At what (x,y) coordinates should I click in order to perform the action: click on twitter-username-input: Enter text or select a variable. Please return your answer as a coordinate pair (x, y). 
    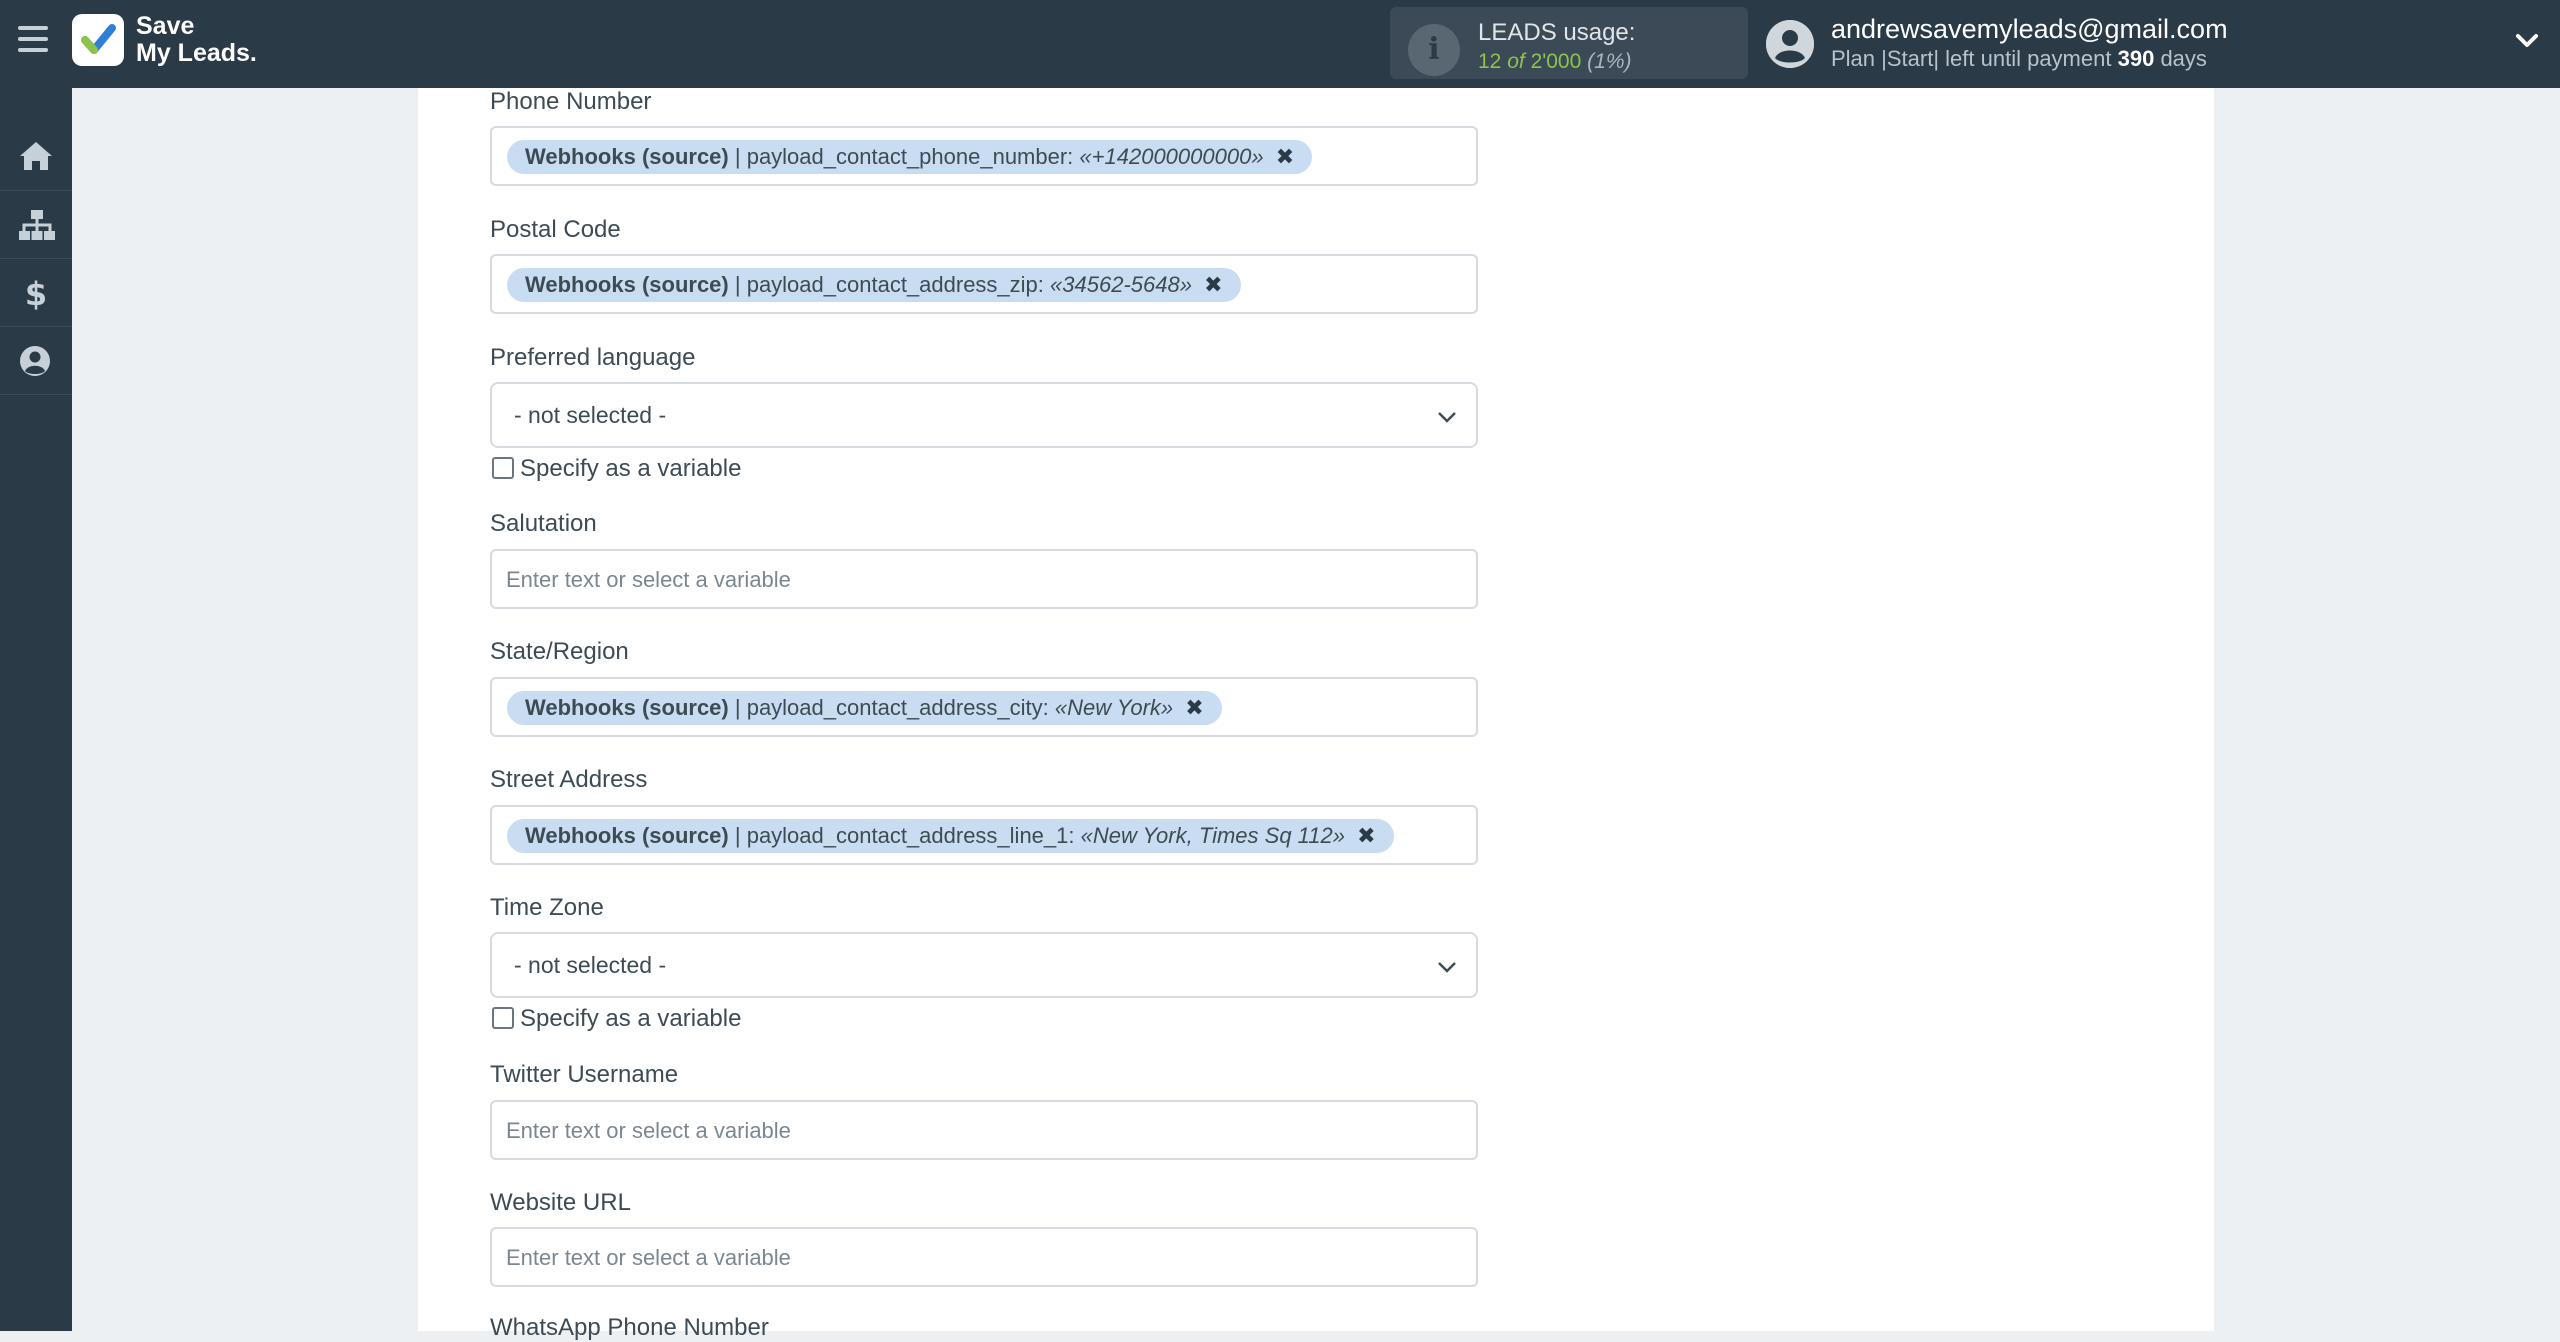
    Looking at the image, I should click on (984, 1130).